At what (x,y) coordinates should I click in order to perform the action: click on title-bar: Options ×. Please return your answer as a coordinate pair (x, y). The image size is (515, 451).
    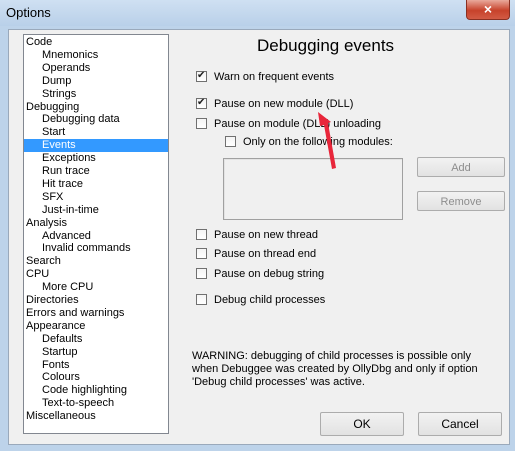
    Looking at the image, I should click on (257, 13).